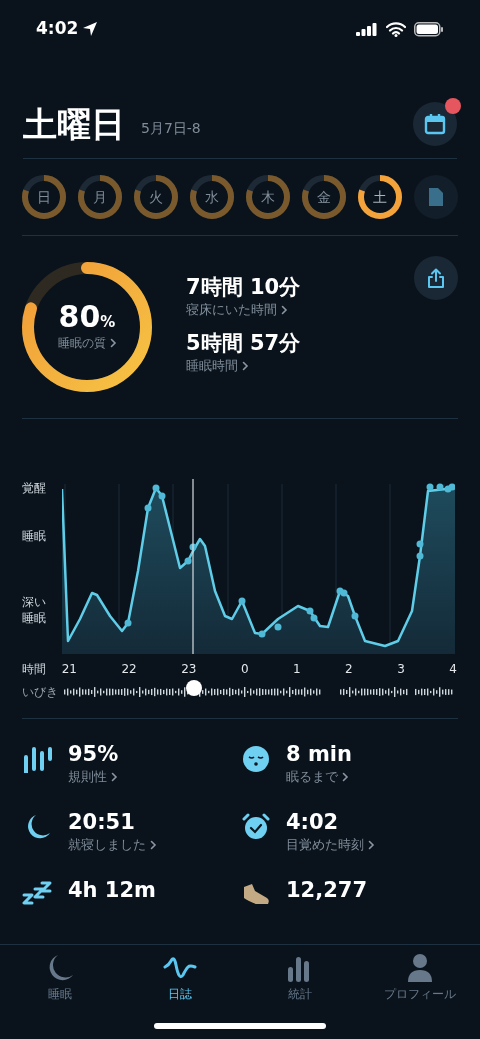 The width and height of the screenshot is (480, 1039). I want to click on hour-label: 4, so click(453, 669).